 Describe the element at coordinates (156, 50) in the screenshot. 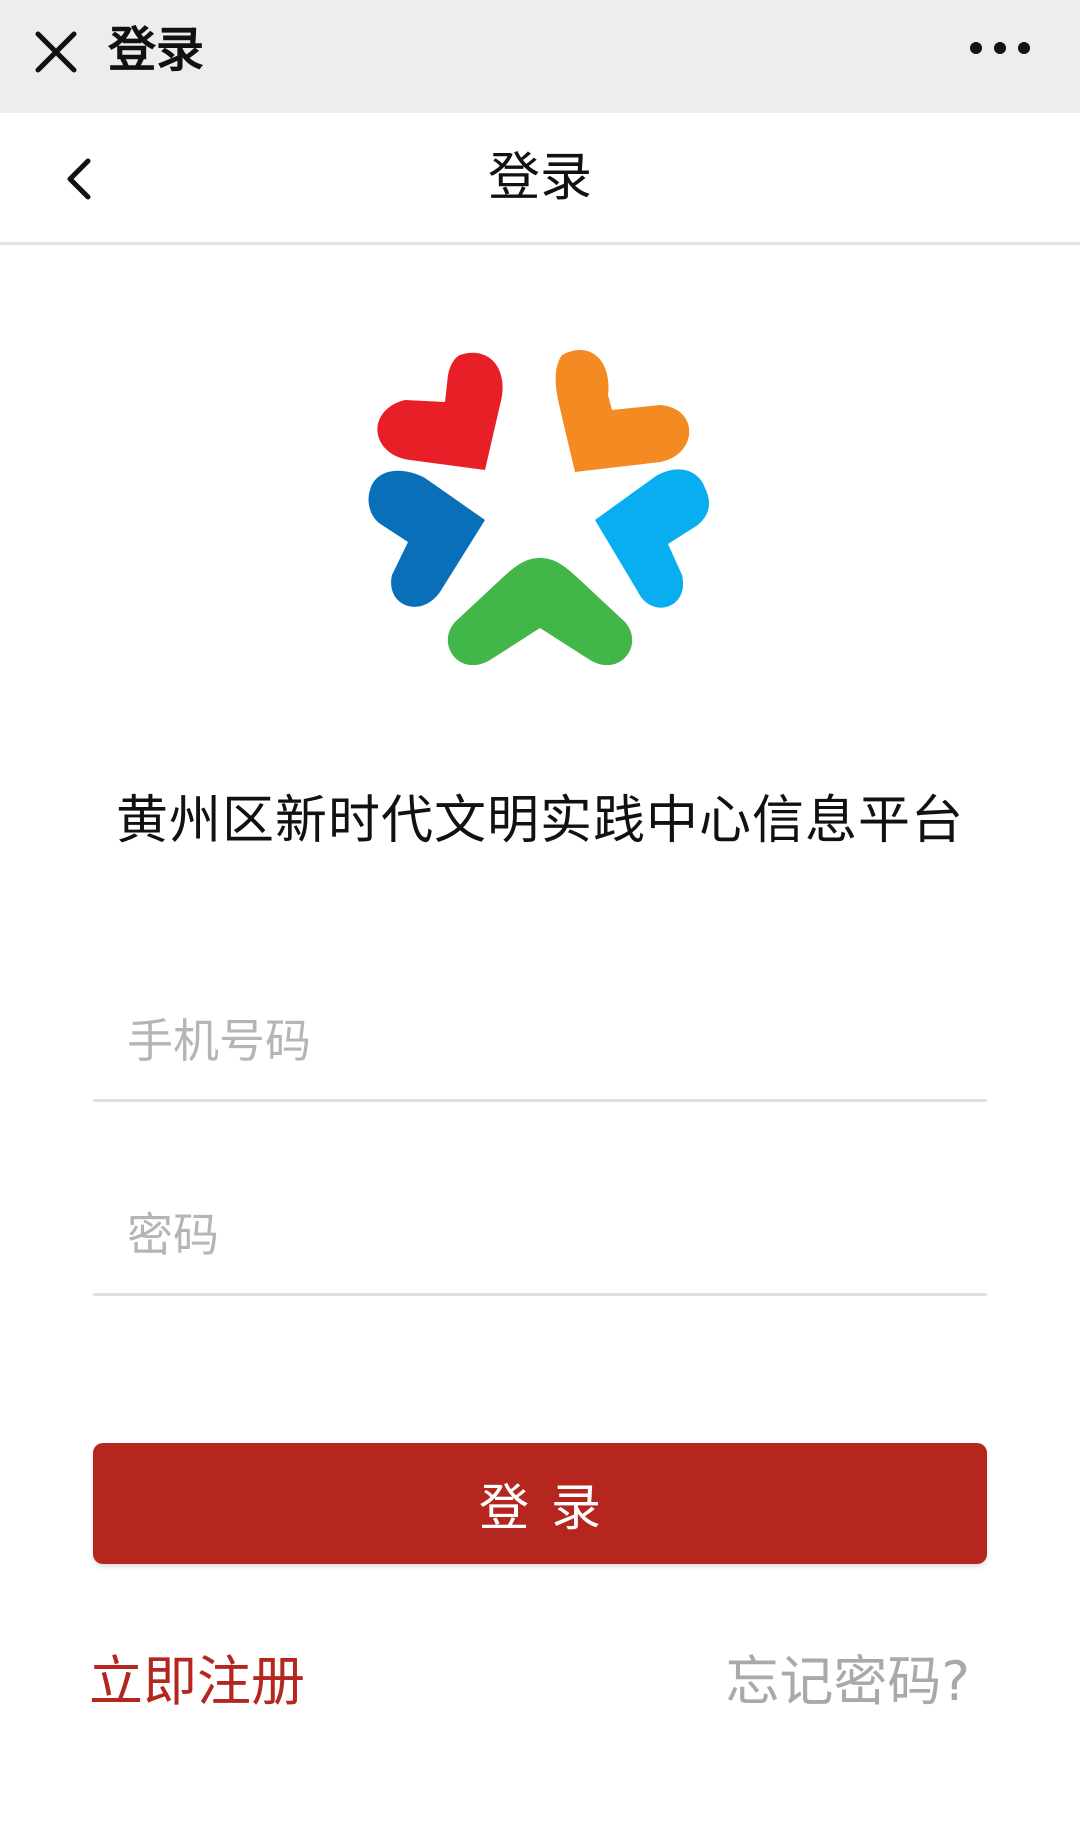

I see `wechat-title: 登录` at that location.